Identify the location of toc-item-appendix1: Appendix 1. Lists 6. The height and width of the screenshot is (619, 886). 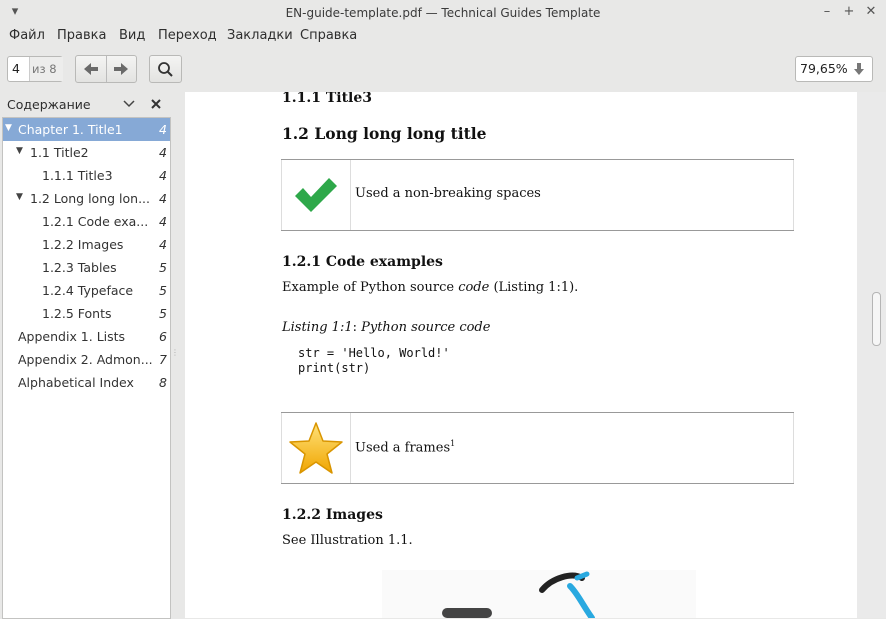
(86, 336).